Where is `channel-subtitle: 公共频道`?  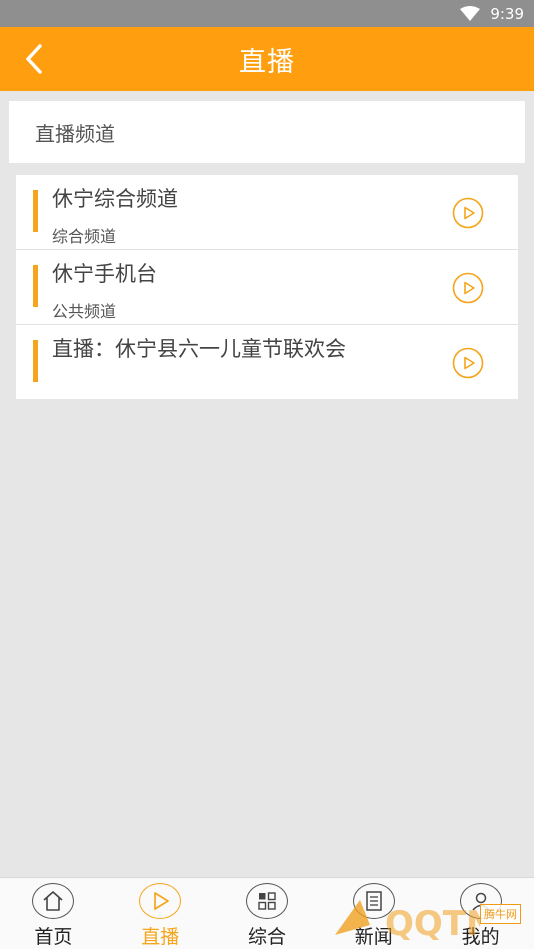 channel-subtitle: 公共频道 is located at coordinates (84, 311).